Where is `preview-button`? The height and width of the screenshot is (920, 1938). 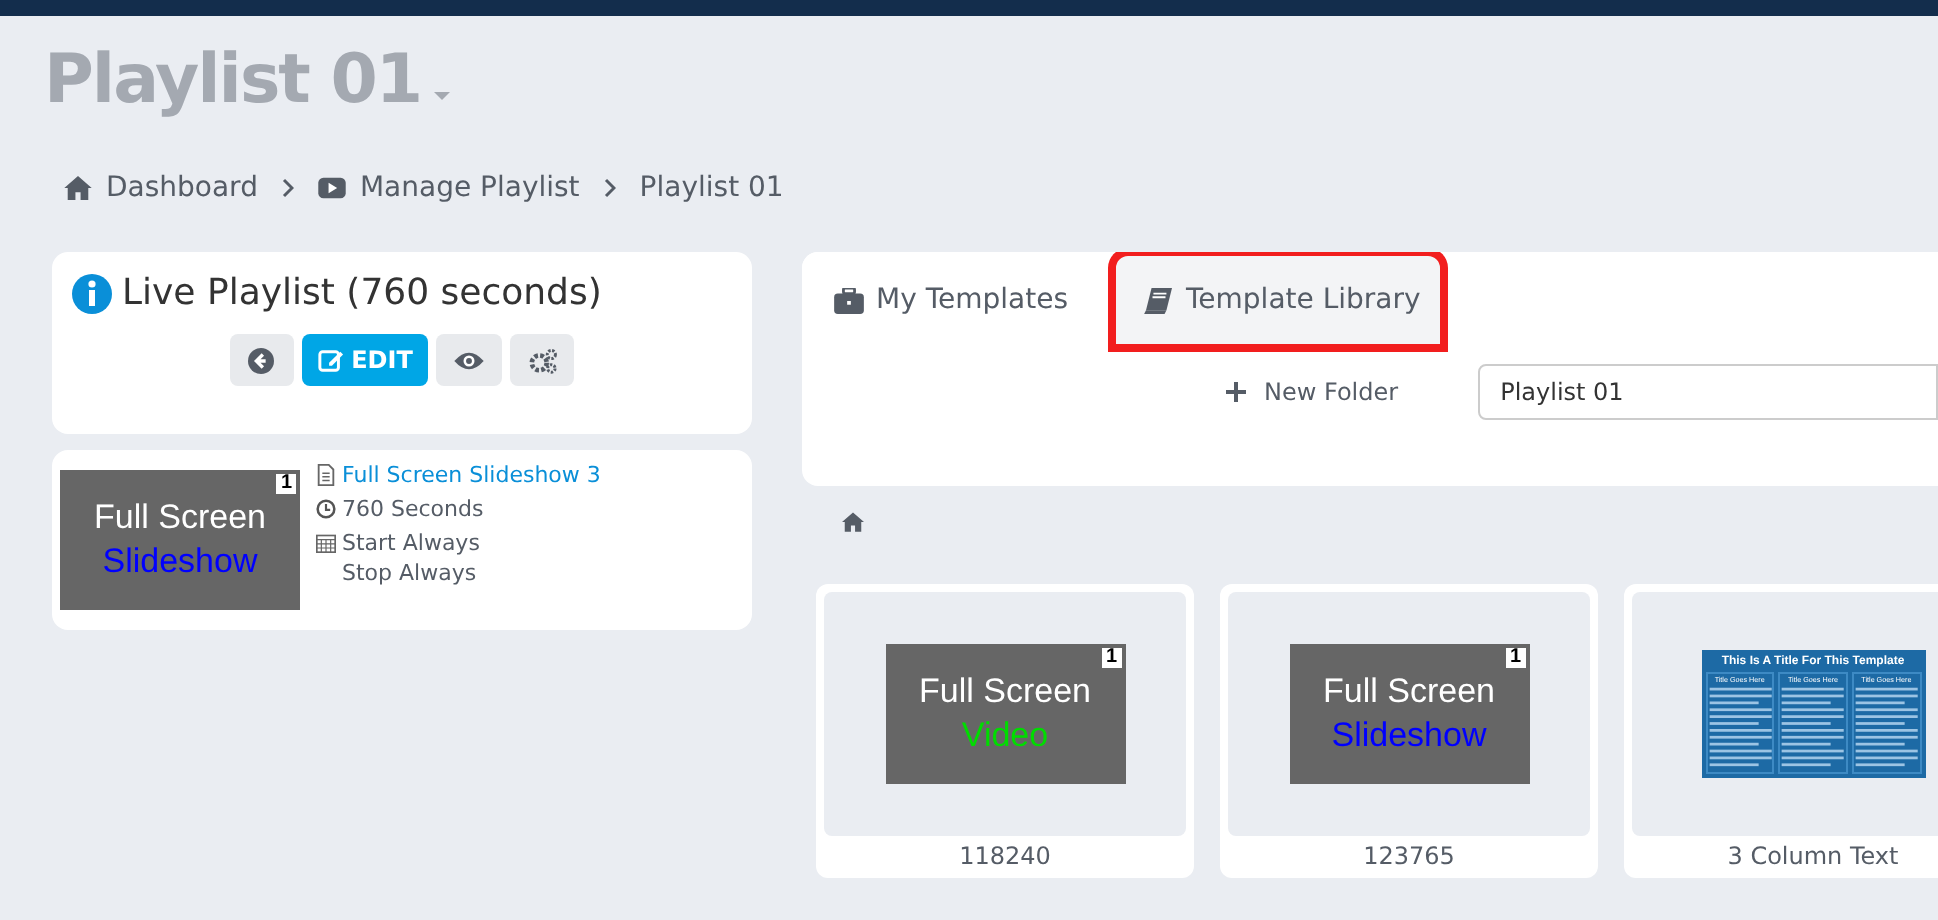 preview-button is located at coordinates (469, 360).